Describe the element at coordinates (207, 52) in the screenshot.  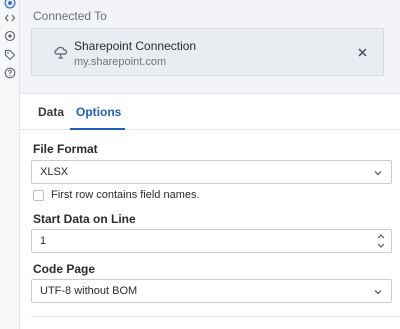
I see `connection-card: Sharepoint Connection my.sharepoint.com` at that location.